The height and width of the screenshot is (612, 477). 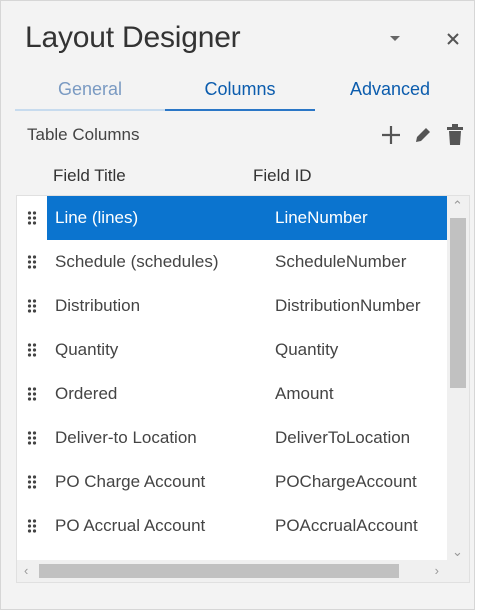 I want to click on field-title-cell: Schedule (schedules), so click(x=137, y=261).